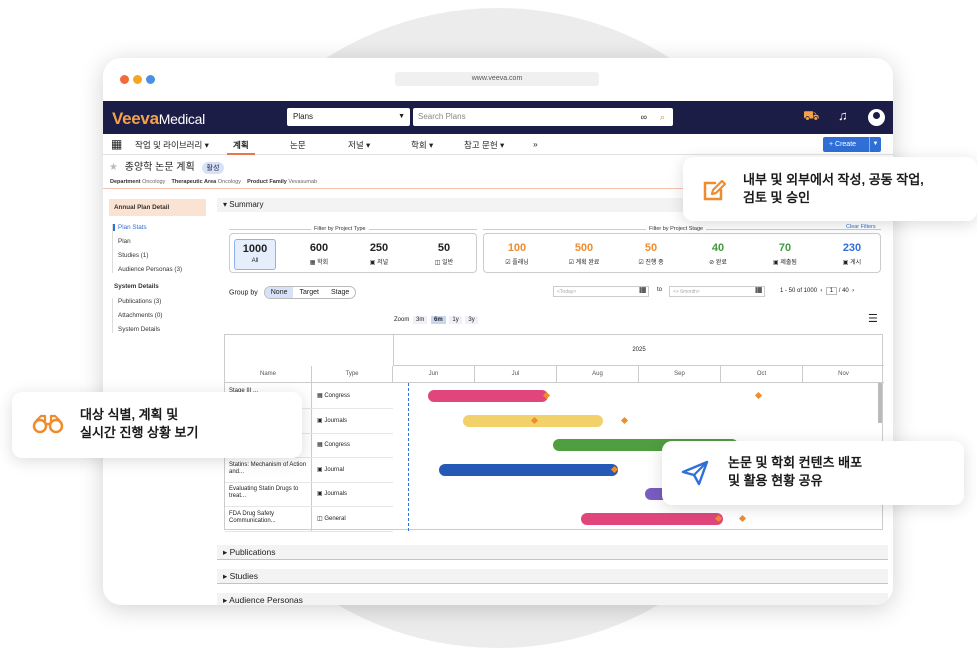 The width and height of the screenshot is (977, 672). I want to click on url-bar: www.veeva.com, so click(497, 79).